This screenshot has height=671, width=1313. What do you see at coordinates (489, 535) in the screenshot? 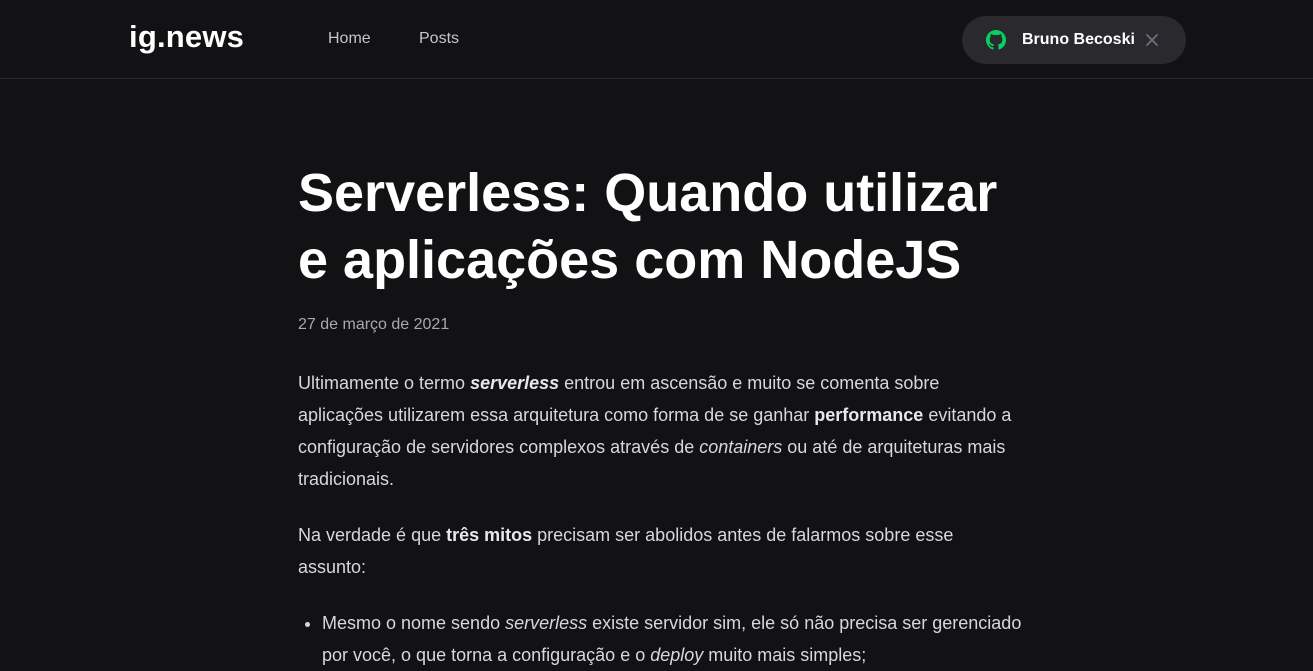
I see `strong-keyword: três mitos` at bounding box center [489, 535].